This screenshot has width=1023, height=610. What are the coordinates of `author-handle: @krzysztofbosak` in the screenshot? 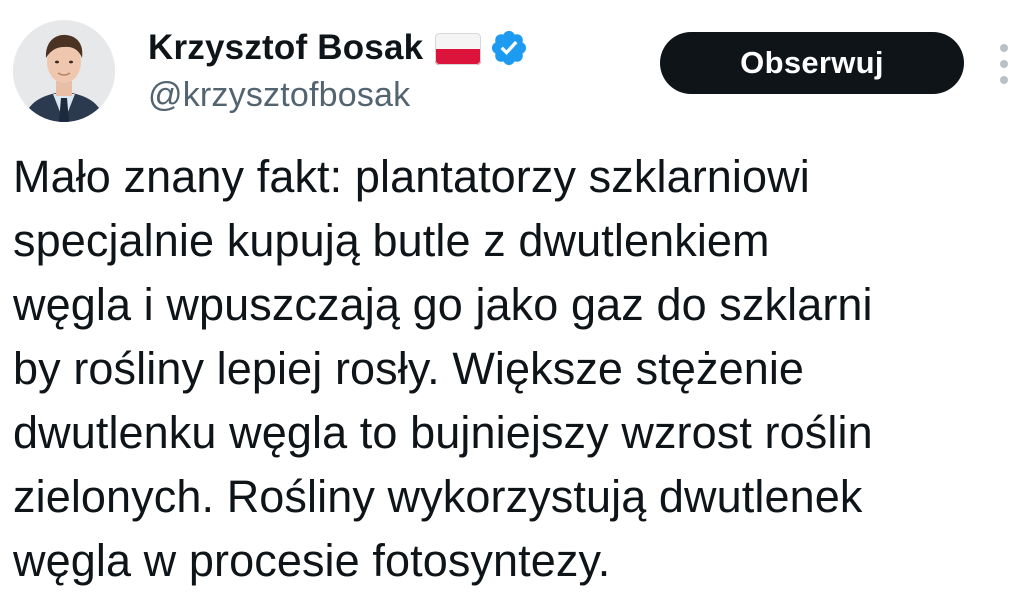 It's located at (279, 95).